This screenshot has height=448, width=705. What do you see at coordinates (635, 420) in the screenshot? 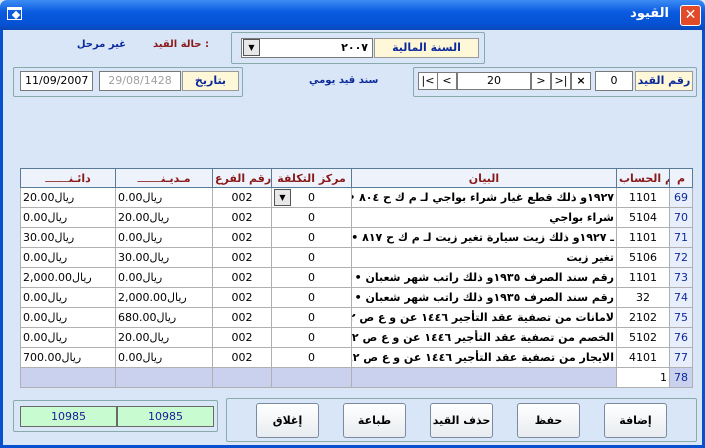
I see `add-button: إضافة` at bounding box center [635, 420].